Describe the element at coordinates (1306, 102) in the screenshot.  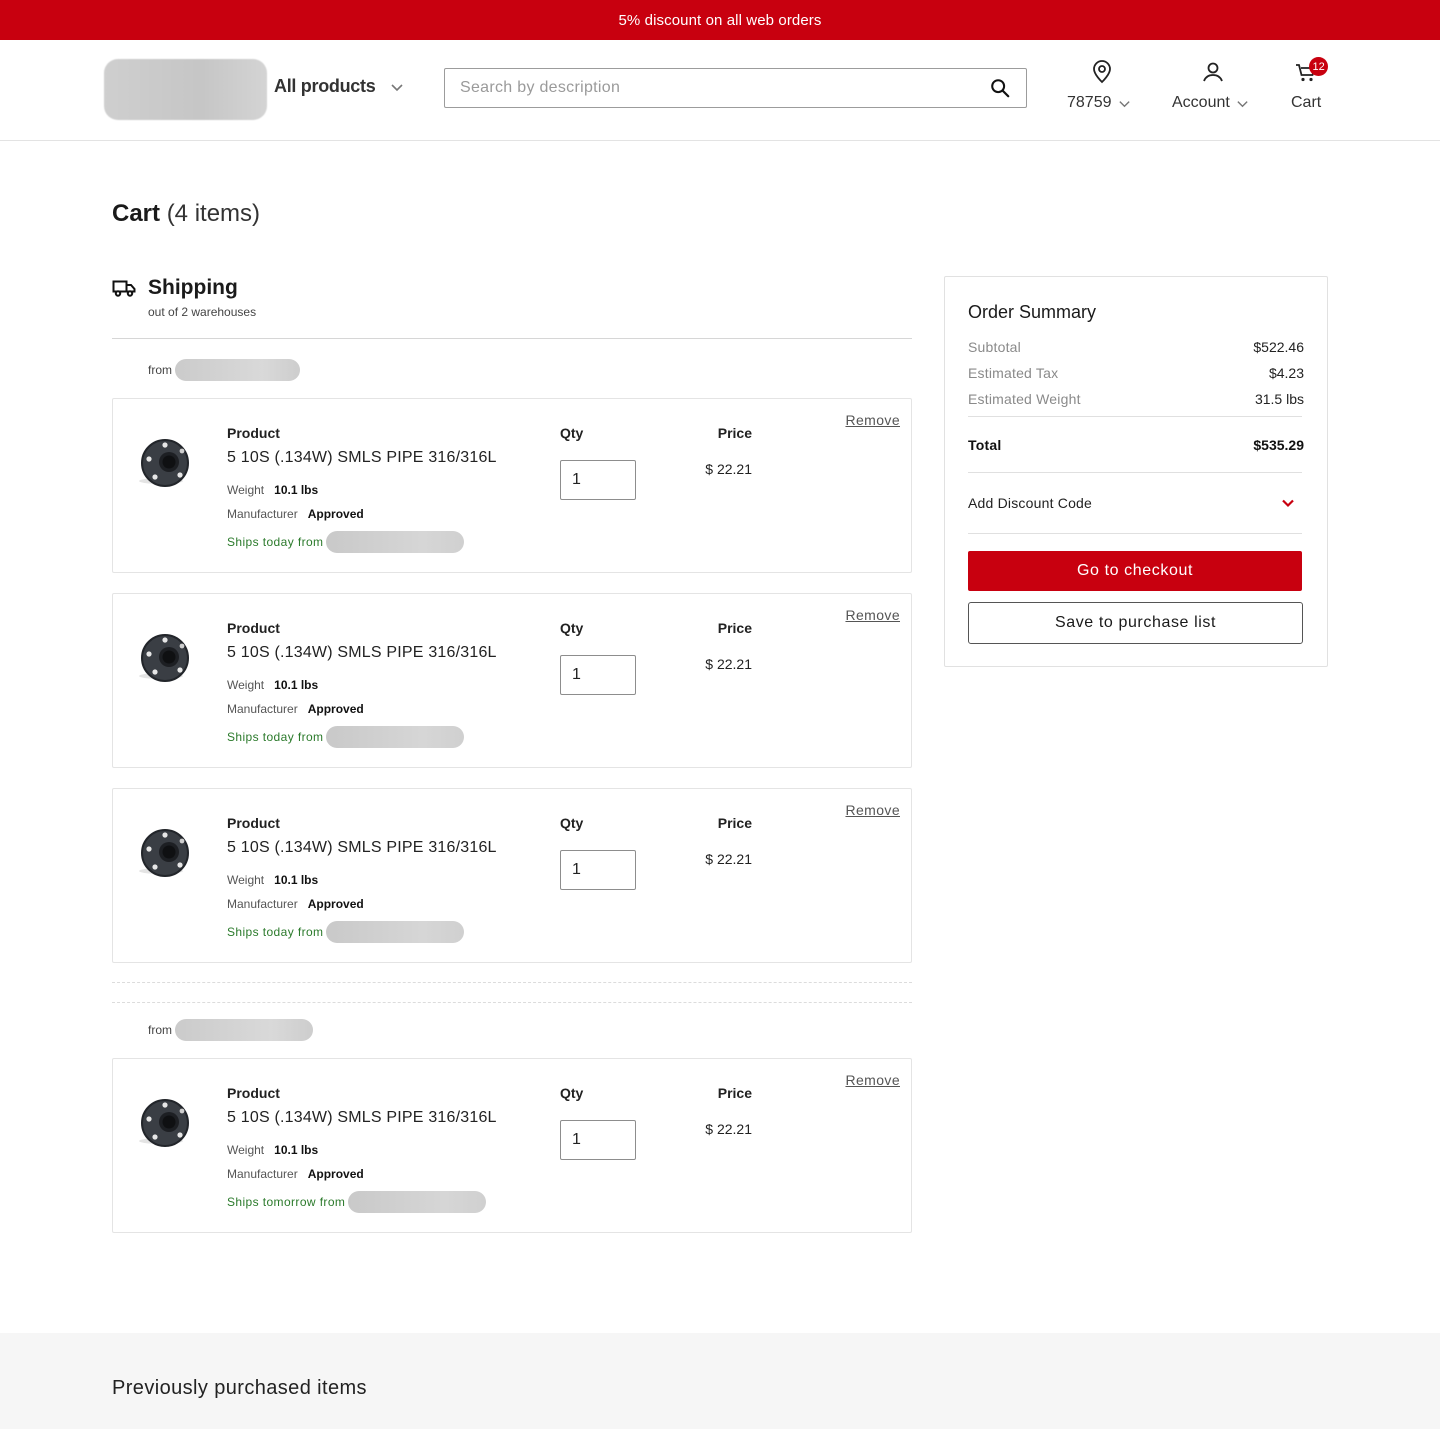
I see `cart-label: Cart` at that location.